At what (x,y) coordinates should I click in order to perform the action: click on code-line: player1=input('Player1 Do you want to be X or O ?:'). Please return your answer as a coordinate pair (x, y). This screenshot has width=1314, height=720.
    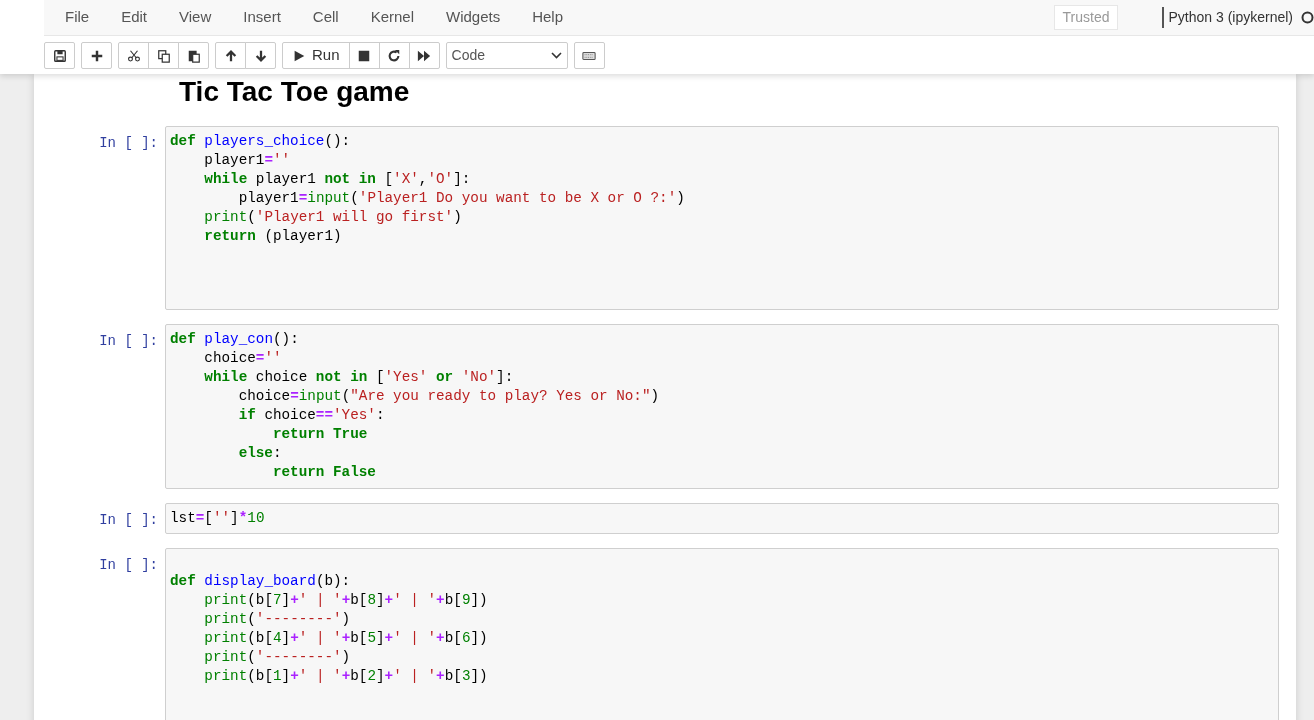
    Looking at the image, I should click on (461, 198).